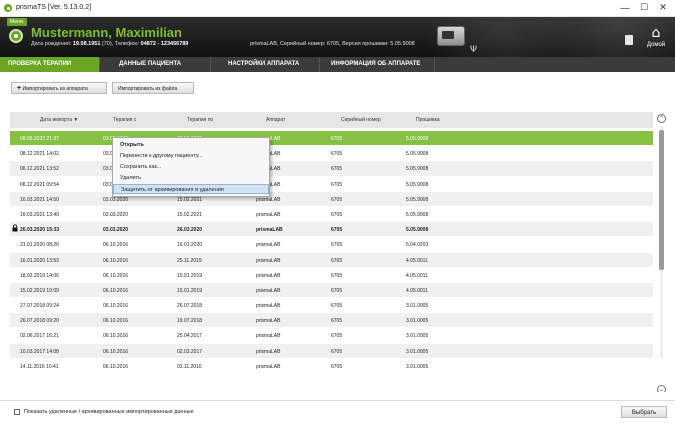  What do you see at coordinates (337, 8) in the screenshot?
I see `title-bar: prismaTS [Ver. 5.13.0.2] — ☐ ✕` at bounding box center [337, 8].